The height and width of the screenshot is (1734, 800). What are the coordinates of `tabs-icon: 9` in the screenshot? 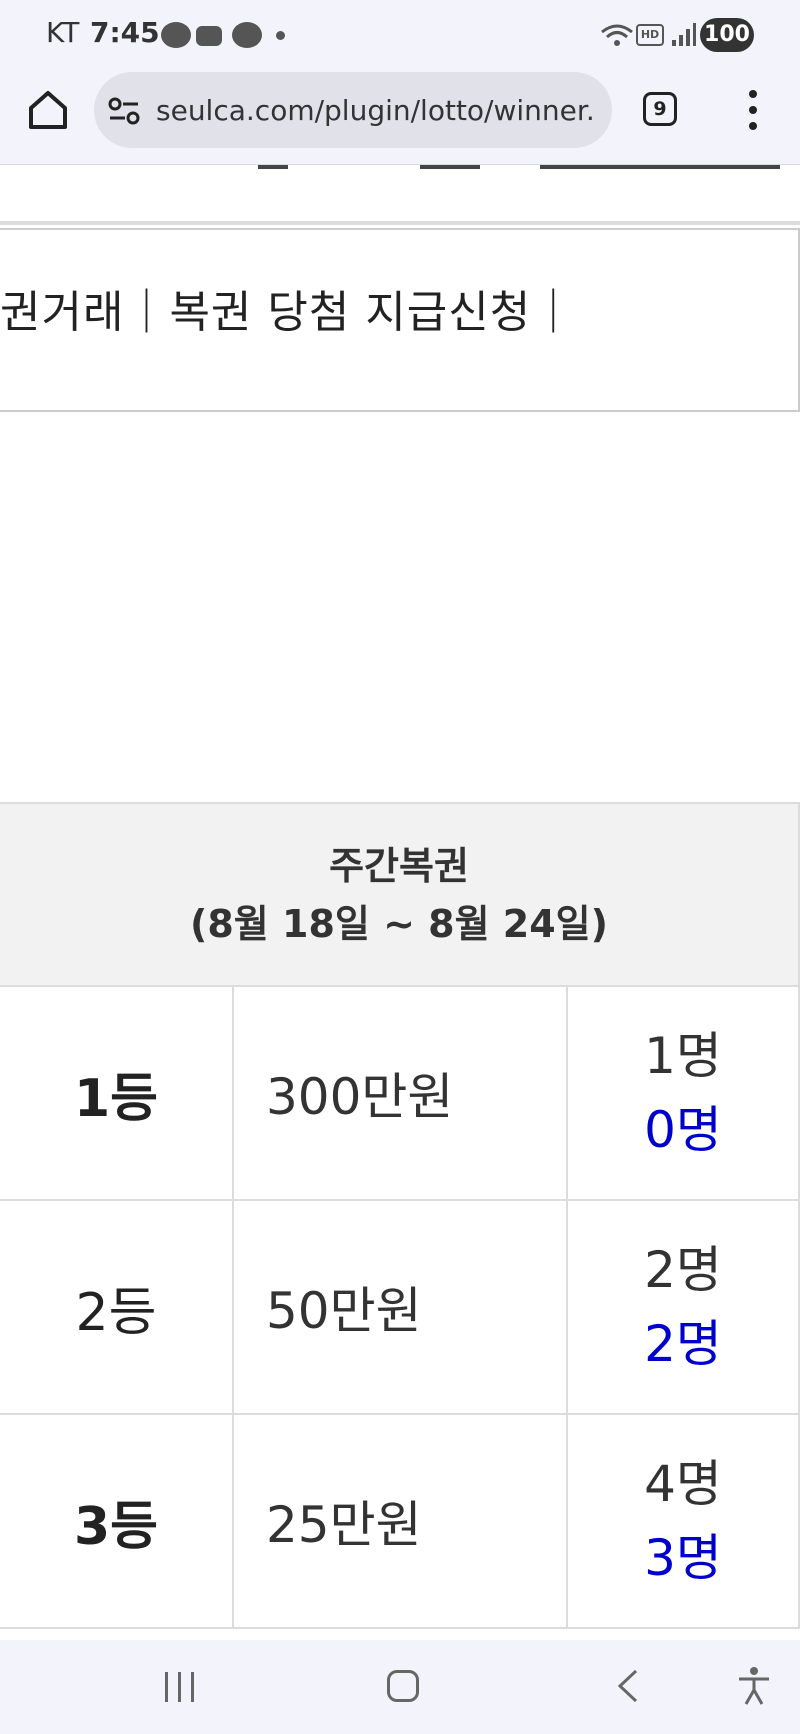 It's located at (660, 109).